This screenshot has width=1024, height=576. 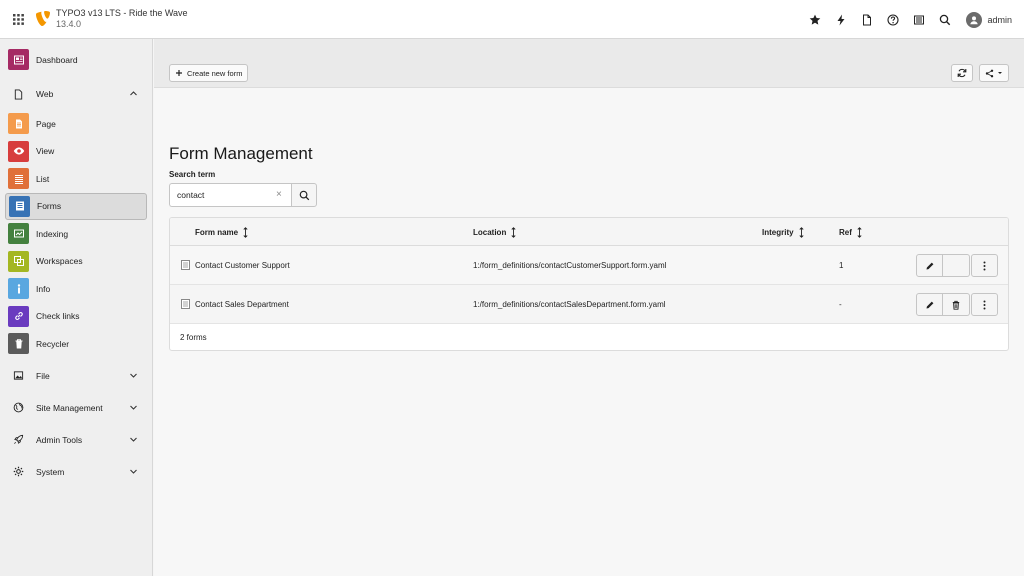 I want to click on system-info-button, so click(x=919, y=20).